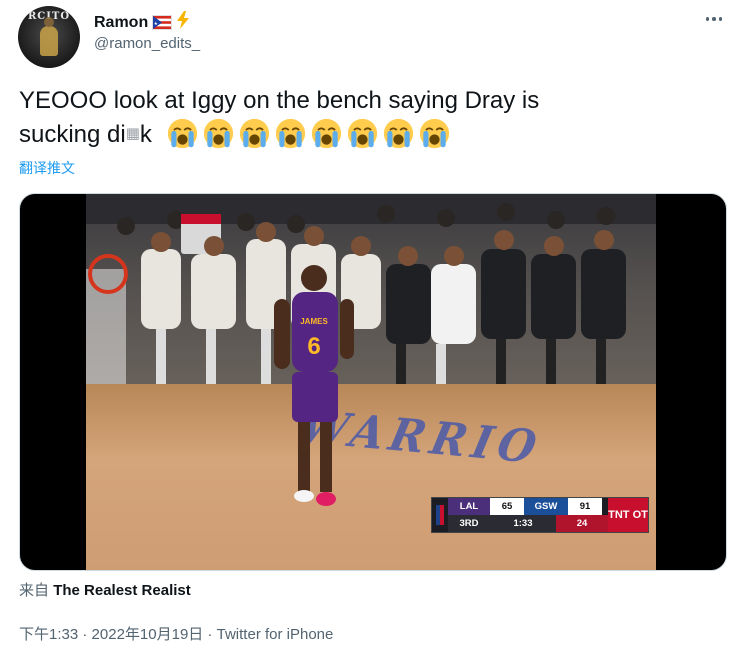 The width and height of the screenshot is (743, 660). Describe the element at coordinates (148, 634) in the screenshot. I see `tweet-date-link: 2022年10月19日` at that location.